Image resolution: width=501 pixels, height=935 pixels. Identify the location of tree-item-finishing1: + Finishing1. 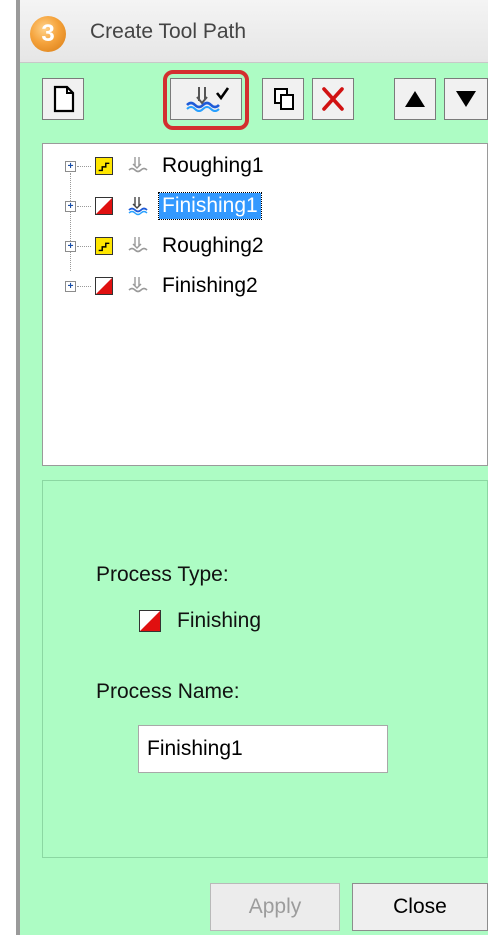
(263, 206).